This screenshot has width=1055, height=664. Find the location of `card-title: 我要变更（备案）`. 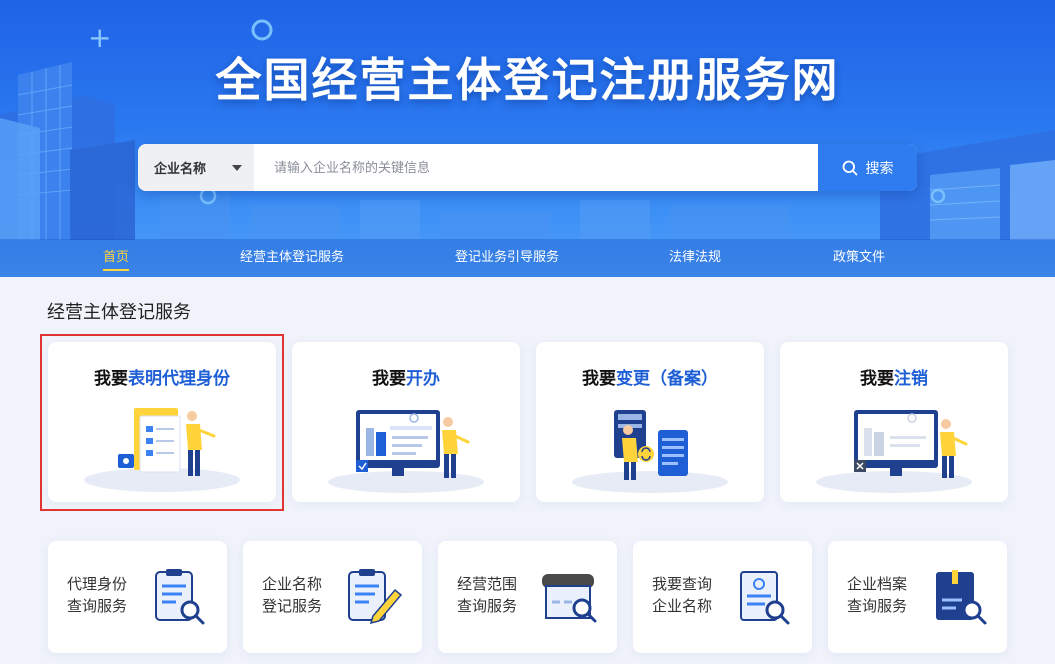

card-title: 我要变更（备案） is located at coordinates (650, 376).